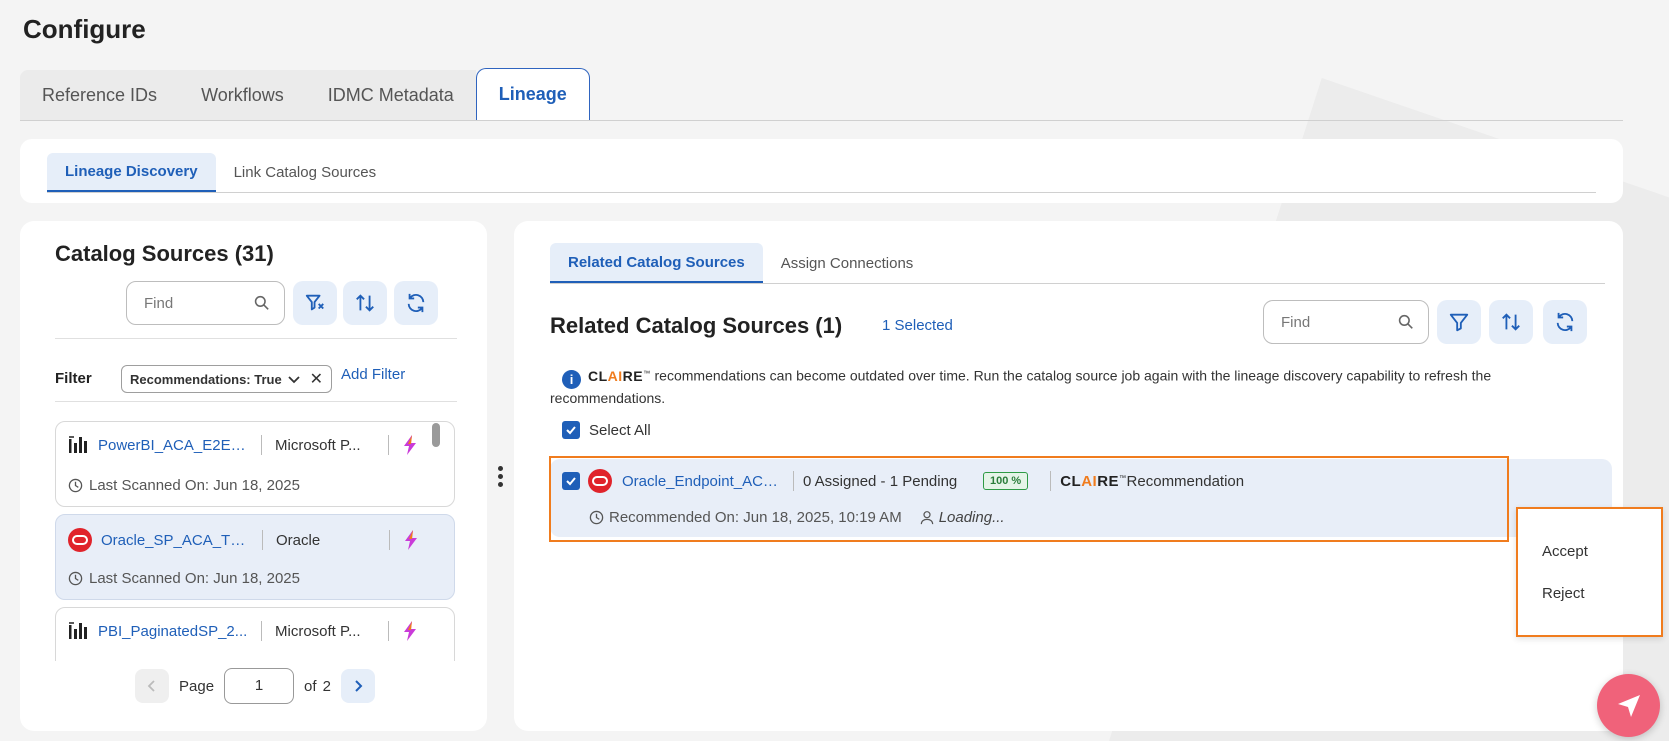 This screenshot has width=1669, height=741. Describe the element at coordinates (390, 95) in the screenshot. I see `tab-idmc-metadata: IDMC Metadata` at that location.